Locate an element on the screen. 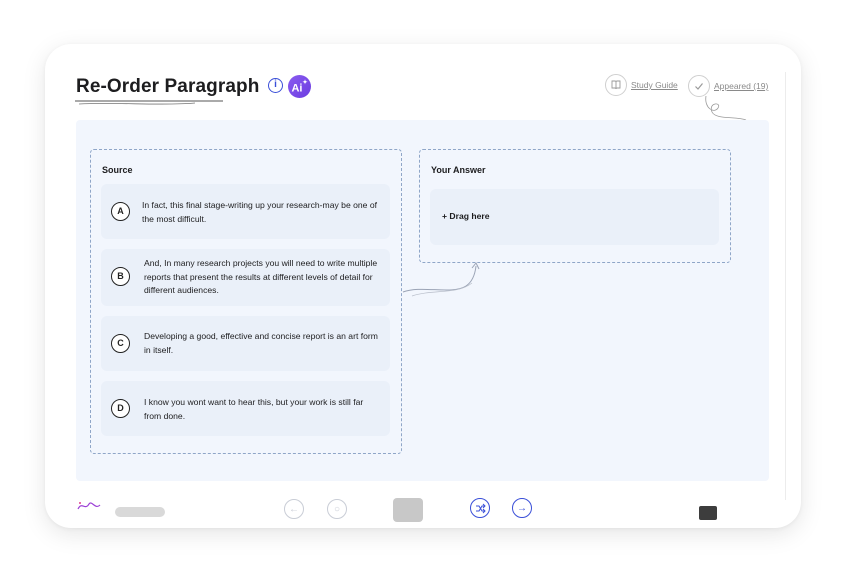  arrow-right-icon: → is located at coordinates (522, 508).